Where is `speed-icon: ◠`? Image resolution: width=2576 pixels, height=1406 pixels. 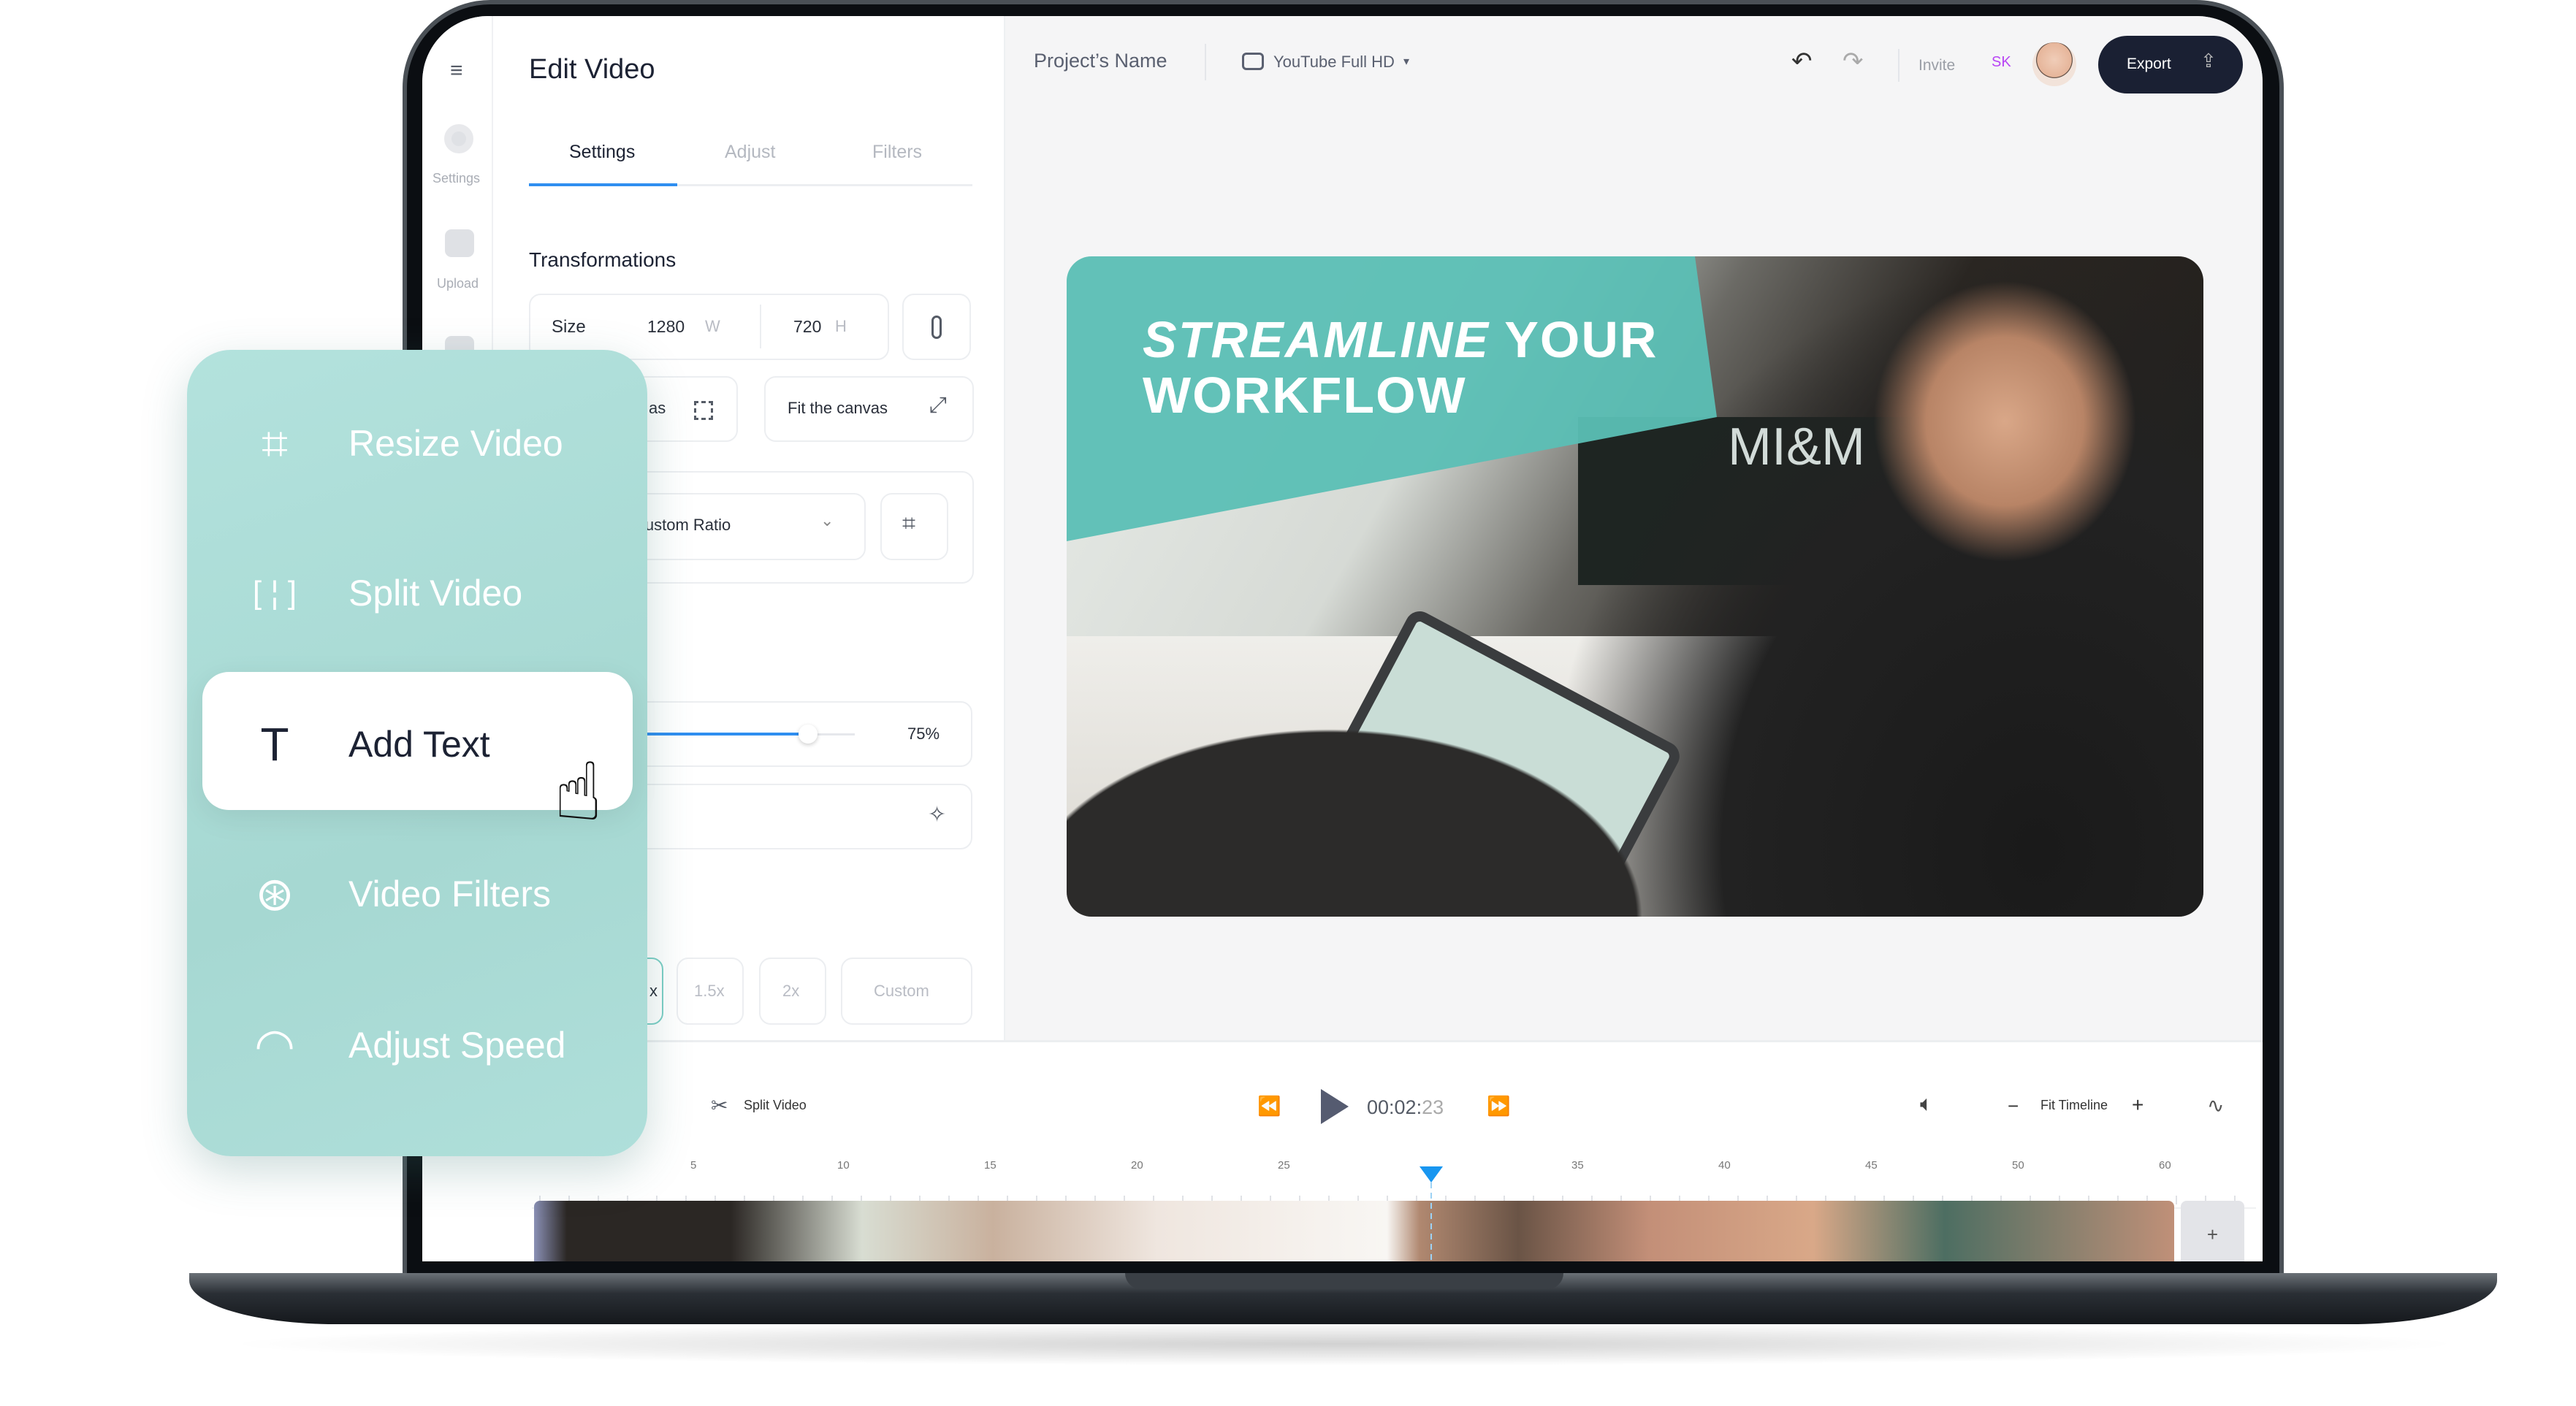 speed-icon: ◠ is located at coordinates (275, 1045).